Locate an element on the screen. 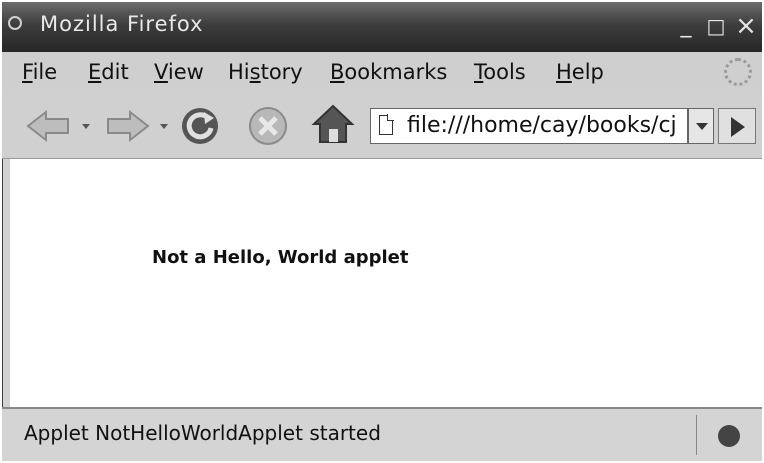 This screenshot has width=764, height=463. go-button is located at coordinates (737, 126).